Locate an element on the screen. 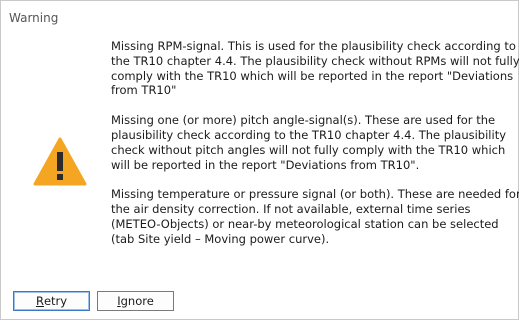 This screenshot has width=519, height=320. retry-mnemonic: R is located at coordinates (39, 301).